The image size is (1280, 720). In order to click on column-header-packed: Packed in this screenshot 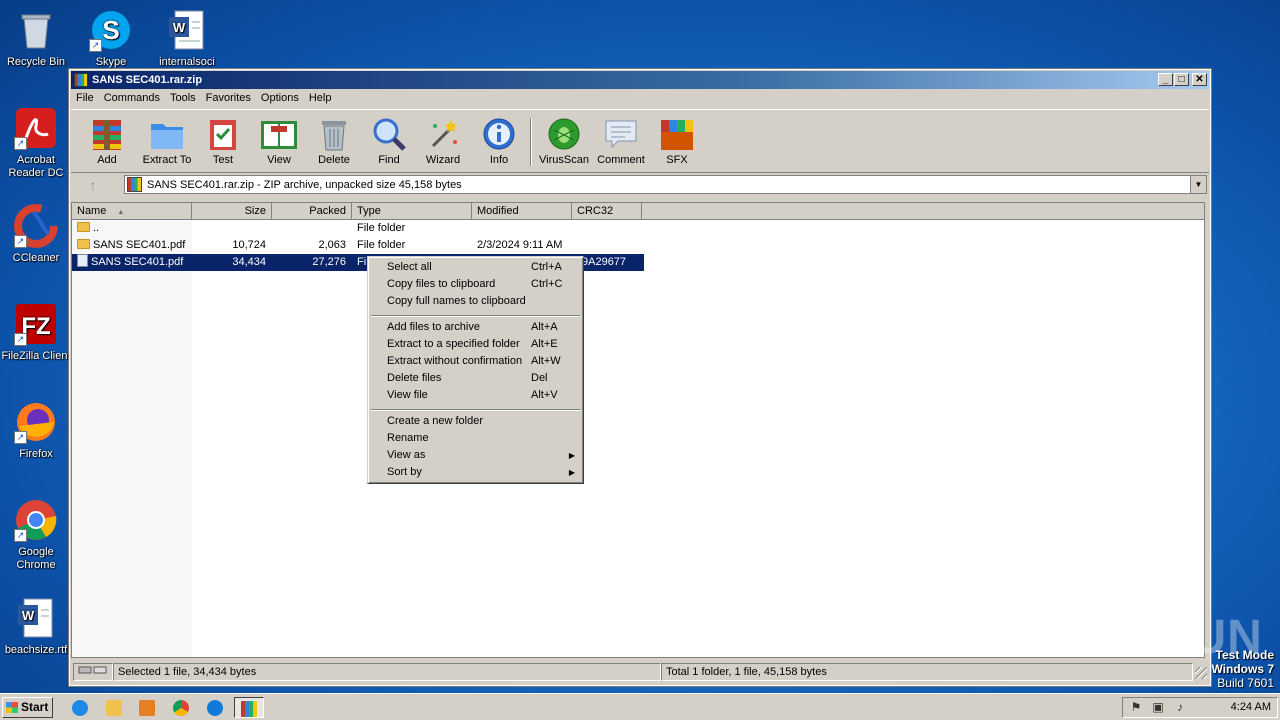, I will do `click(312, 211)`.